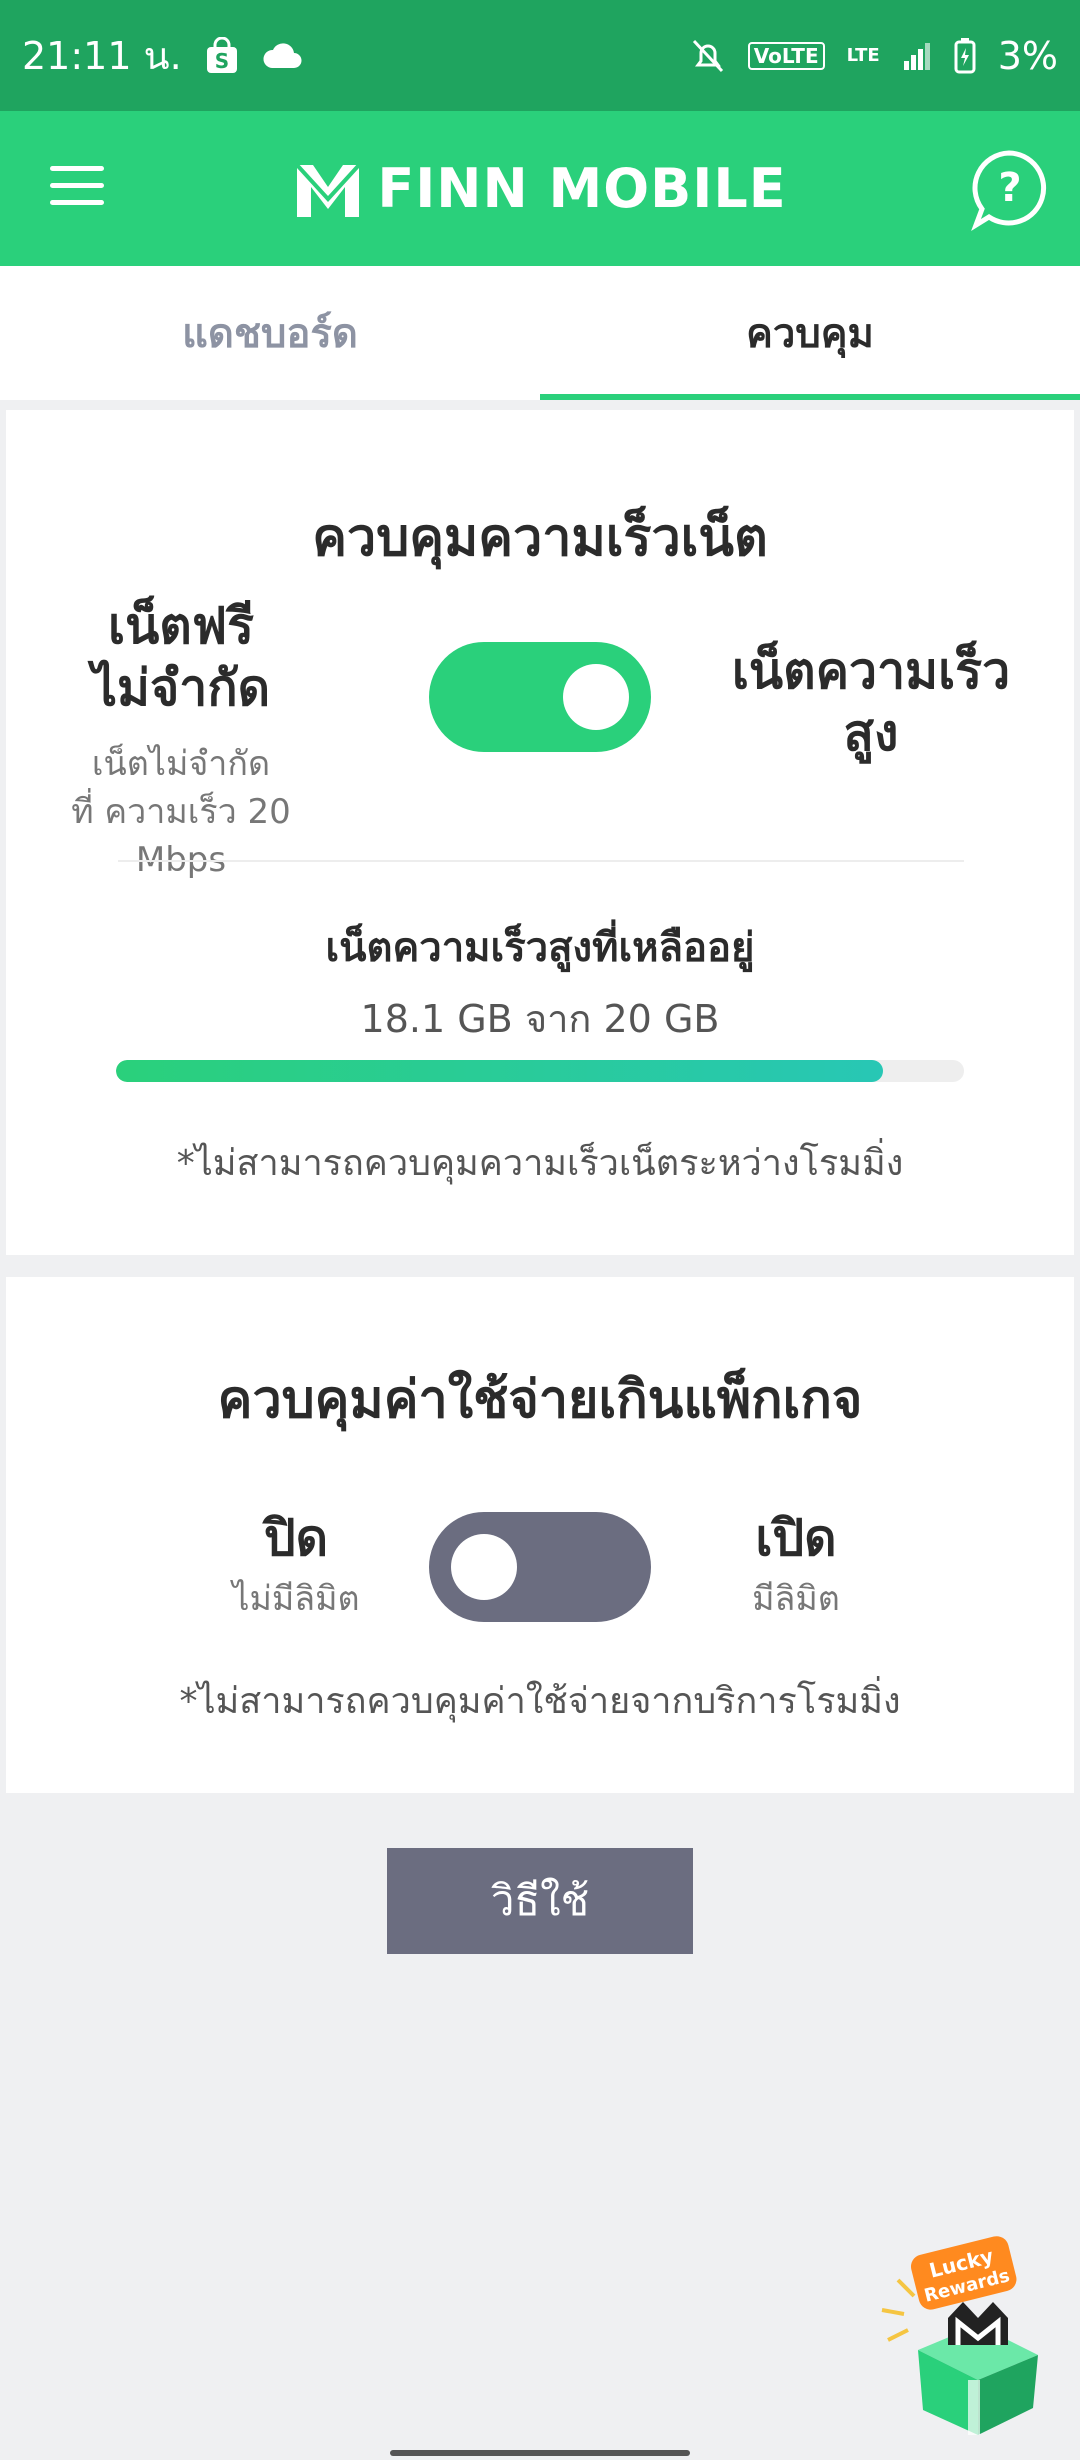 This screenshot has width=1080, height=2460. I want to click on shopping-bag-icon: S, so click(221, 54).